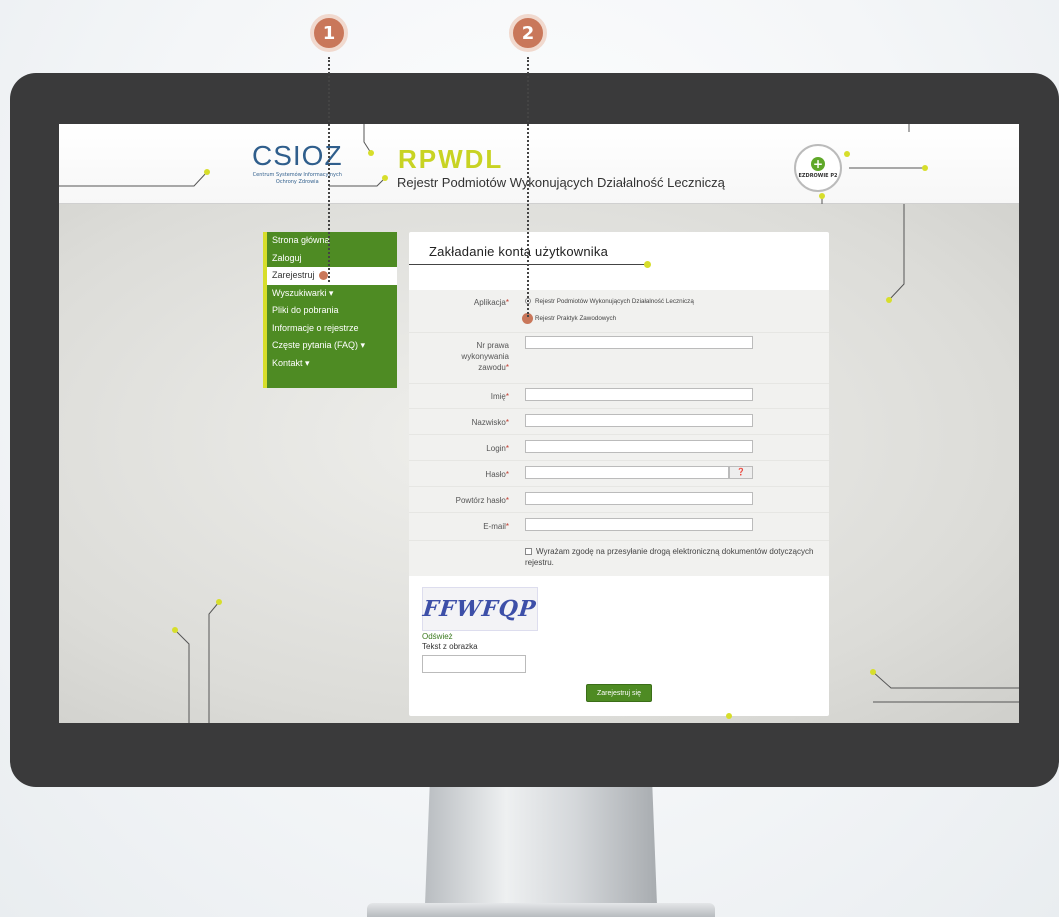 Image resolution: width=1059 pixels, height=917 pixels. What do you see at coordinates (293, 275) in the screenshot?
I see `sidebar-item-register-label: Zarejestruj` at bounding box center [293, 275].